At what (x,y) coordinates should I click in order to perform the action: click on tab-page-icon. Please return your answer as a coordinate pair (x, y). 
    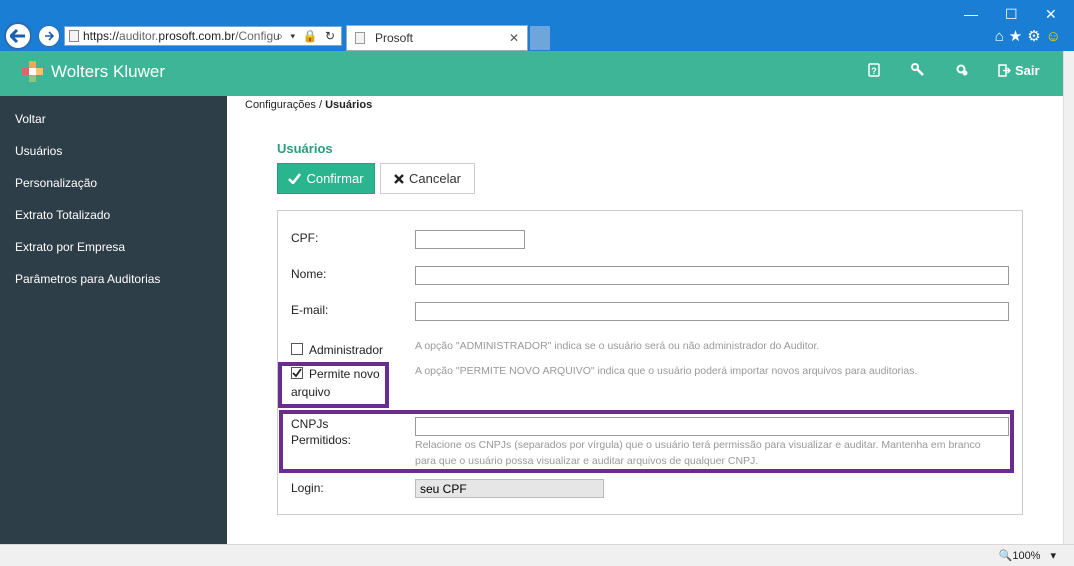
    Looking at the image, I should click on (360, 38).